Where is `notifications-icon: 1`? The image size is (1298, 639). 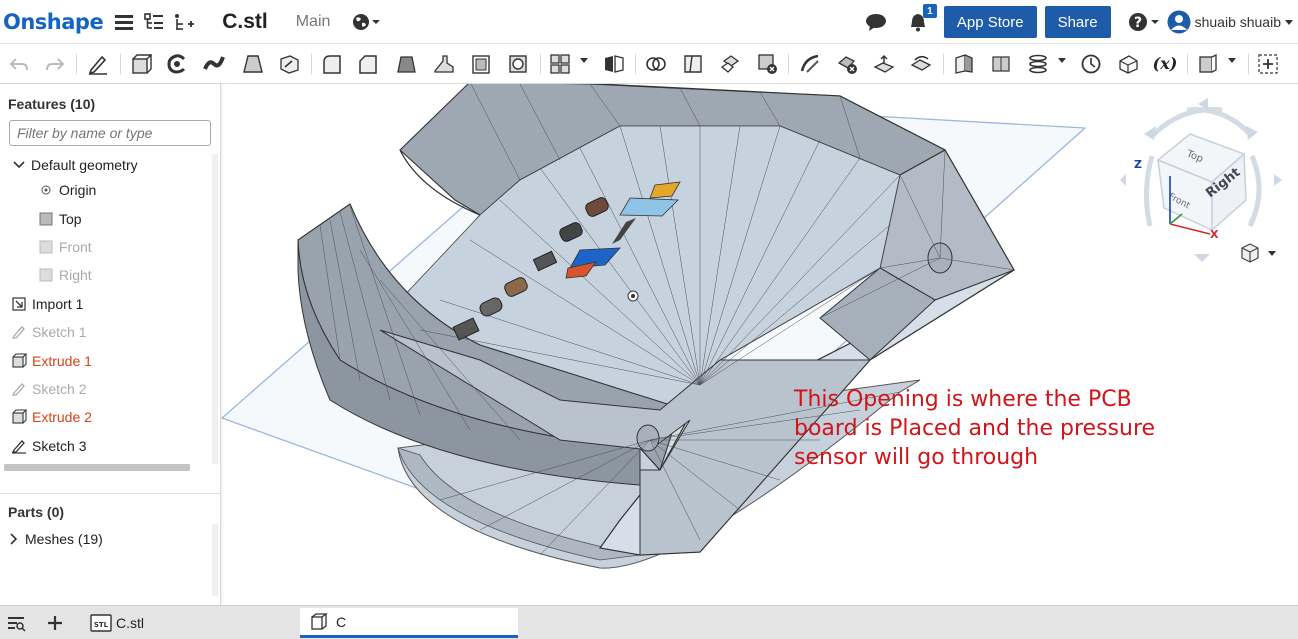
notifications-icon: 1 is located at coordinates (921, 19).